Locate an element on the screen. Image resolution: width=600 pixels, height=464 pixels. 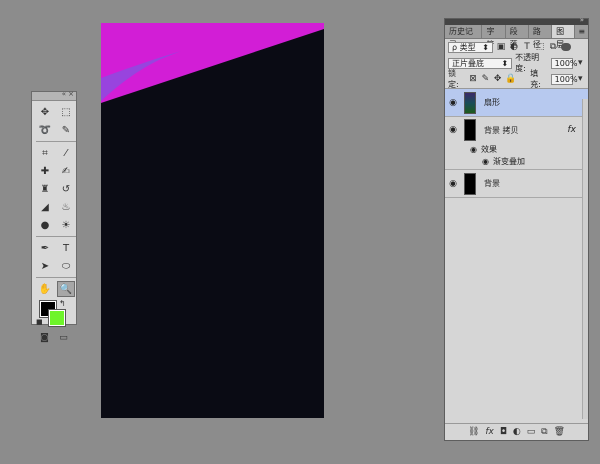
trash-icon: 🗑 is located at coordinates (559, 432).